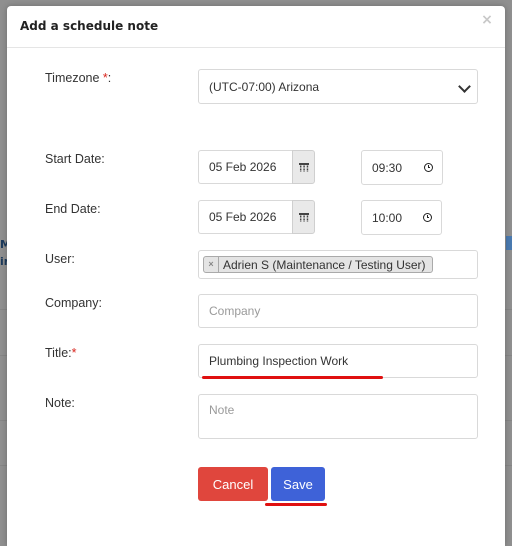 The width and height of the screenshot is (512, 546). What do you see at coordinates (338, 86) in the screenshot?
I see `timezone-select: (UTC-07:00) Arizona` at bounding box center [338, 86].